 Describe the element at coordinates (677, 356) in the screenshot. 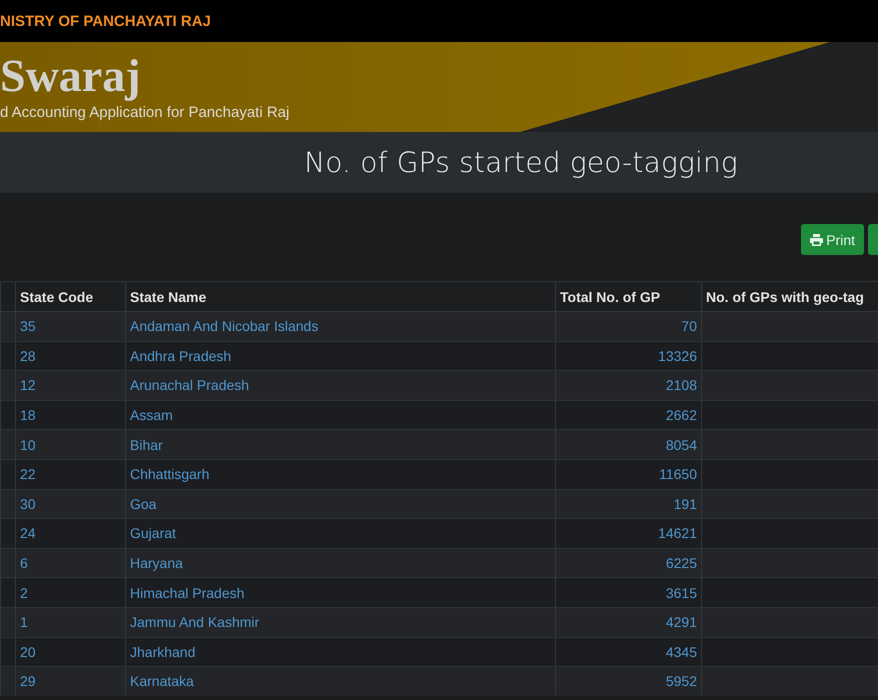

I see `total-gp-link: 13326` at that location.